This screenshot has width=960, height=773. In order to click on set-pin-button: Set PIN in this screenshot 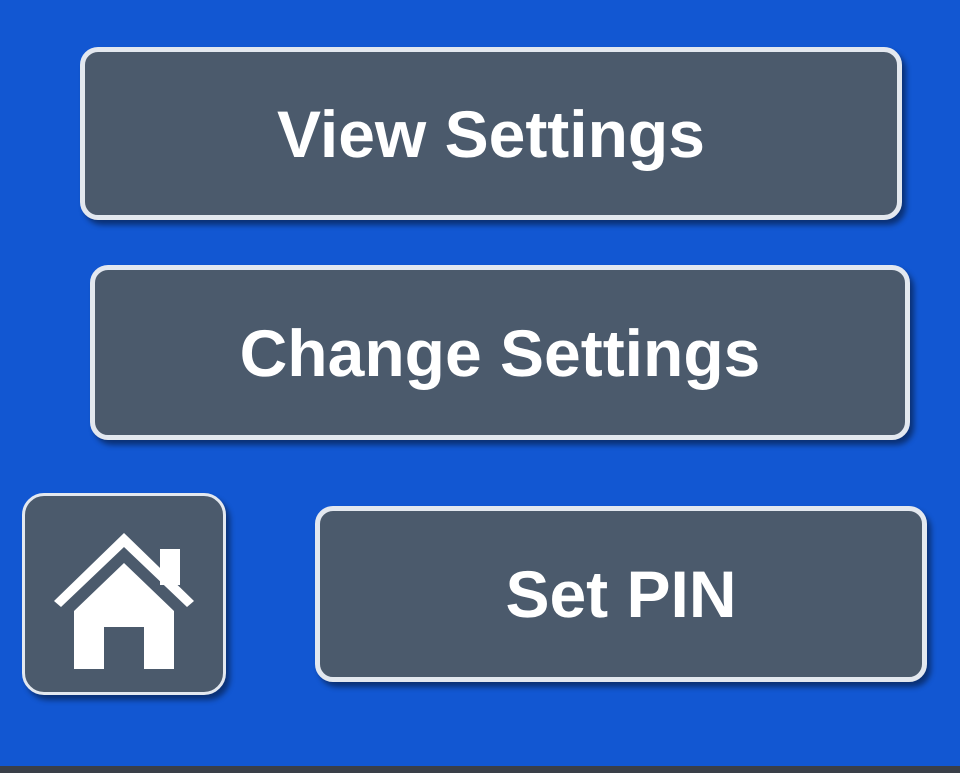, I will do `click(621, 594)`.